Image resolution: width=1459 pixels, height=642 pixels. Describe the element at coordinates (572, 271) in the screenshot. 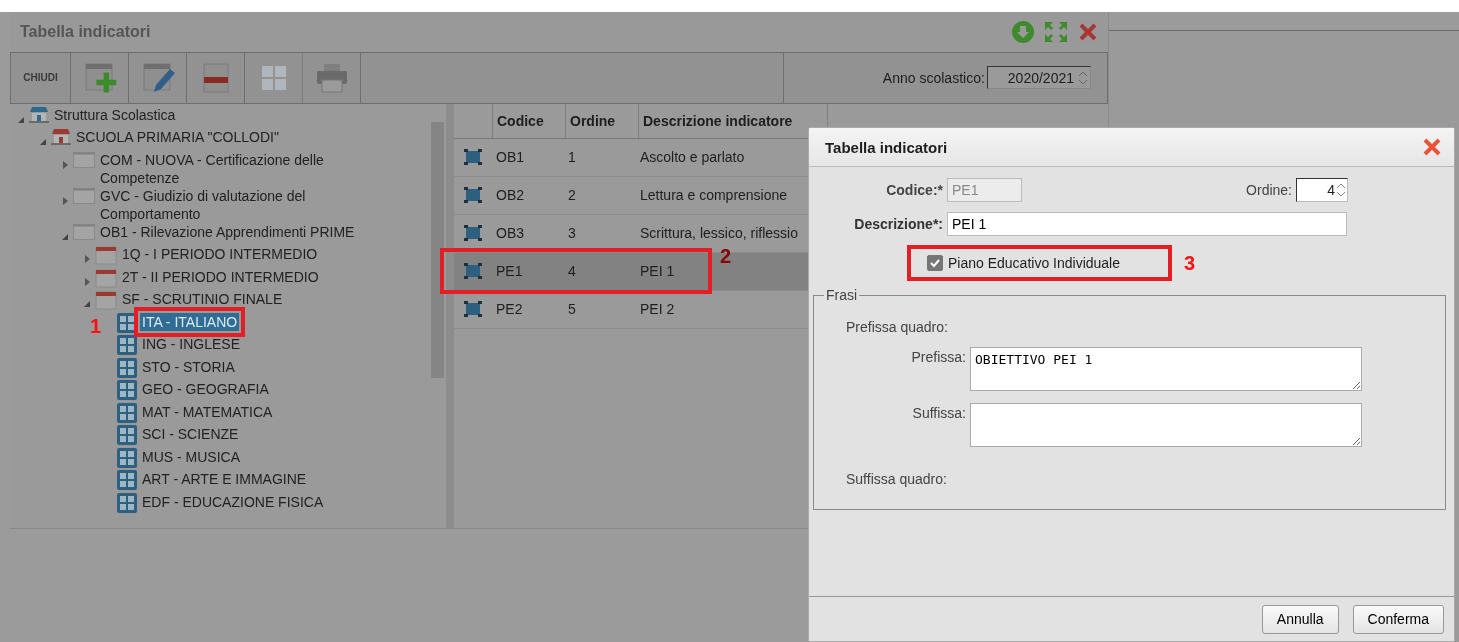

I see `table-cell: 4` at that location.